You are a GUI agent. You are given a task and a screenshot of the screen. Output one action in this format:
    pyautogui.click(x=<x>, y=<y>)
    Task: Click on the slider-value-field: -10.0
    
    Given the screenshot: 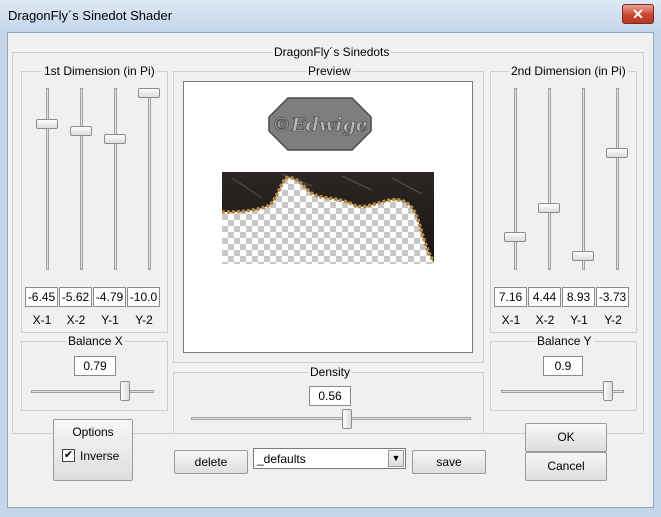 What is the action you would take?
    pyautogui.click(x=143, y=297)
    